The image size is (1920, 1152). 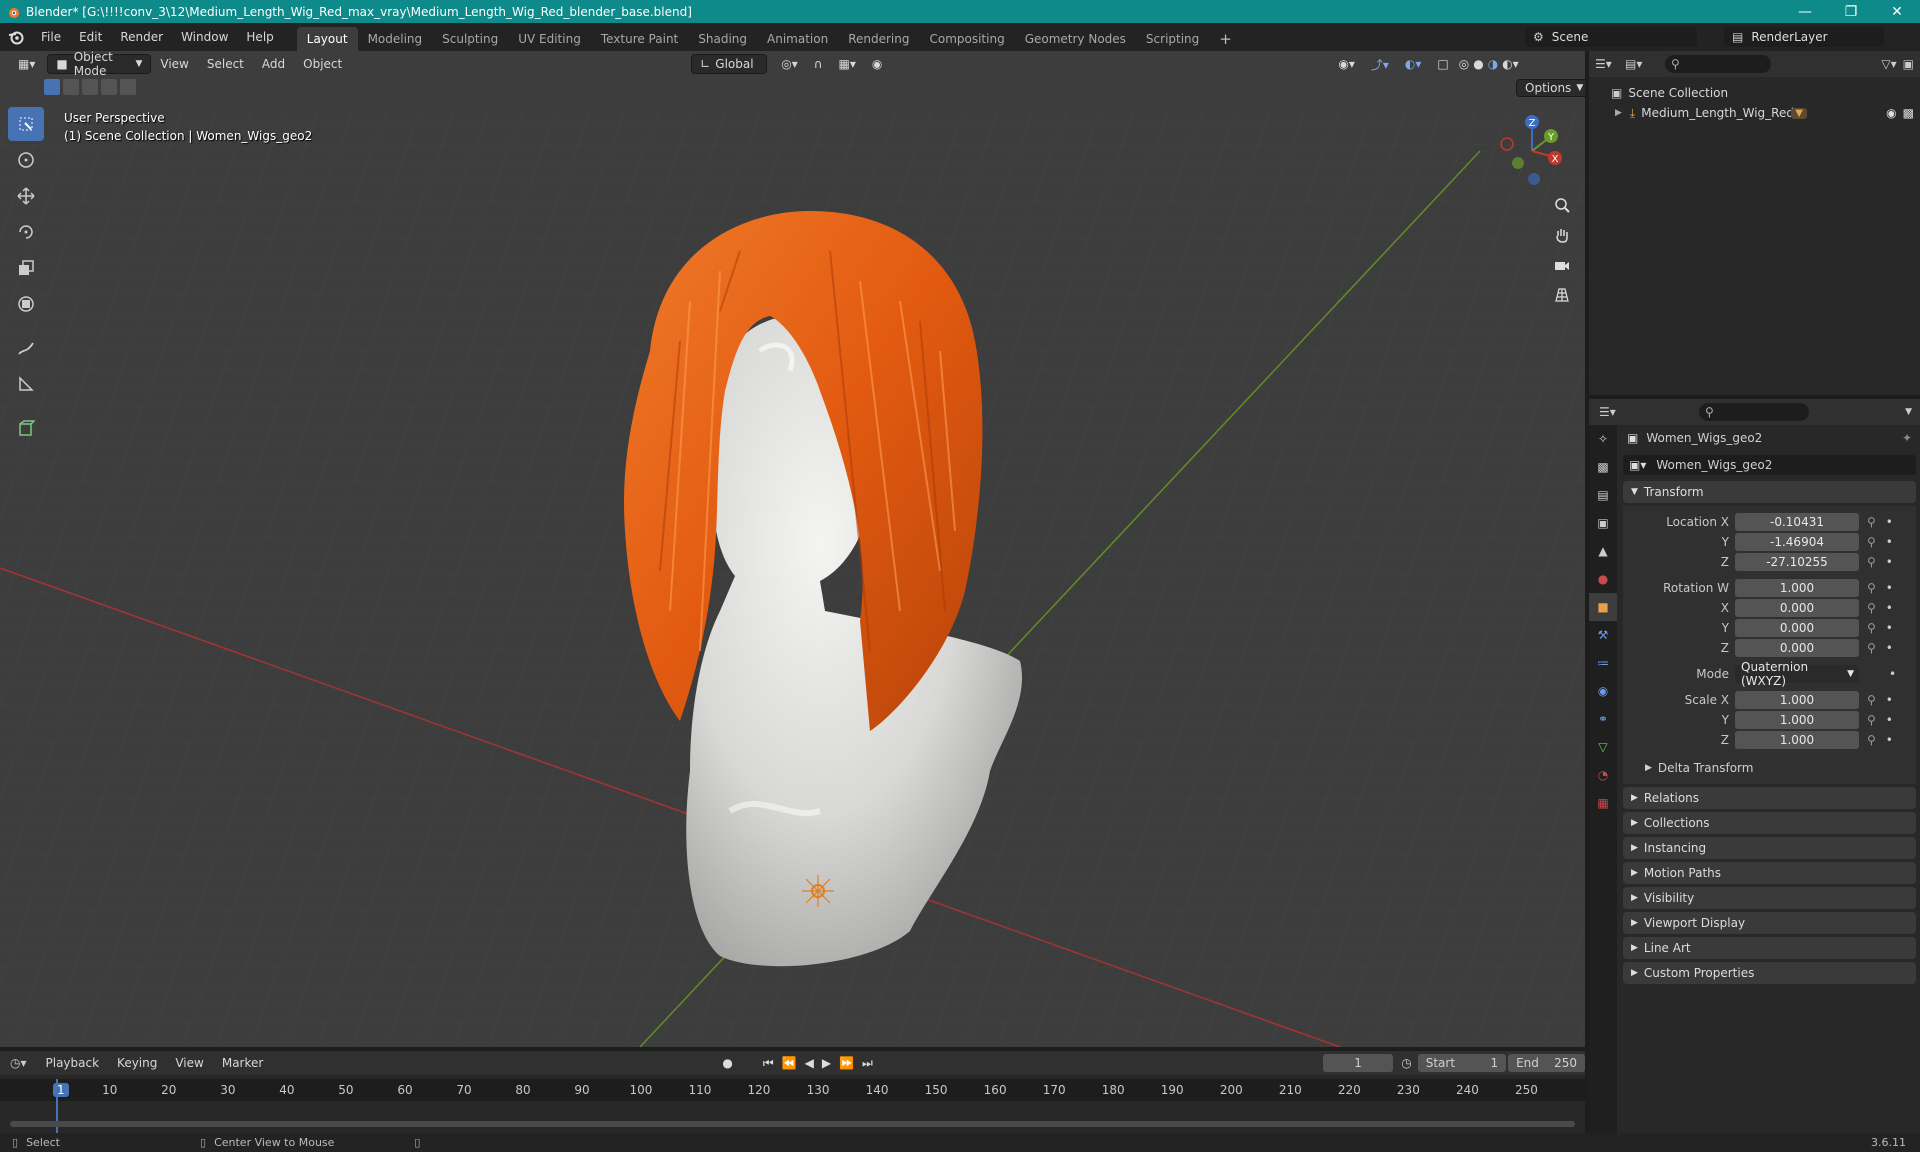 I want to click on rotate-tool-icon, so click(x=26, y=232).